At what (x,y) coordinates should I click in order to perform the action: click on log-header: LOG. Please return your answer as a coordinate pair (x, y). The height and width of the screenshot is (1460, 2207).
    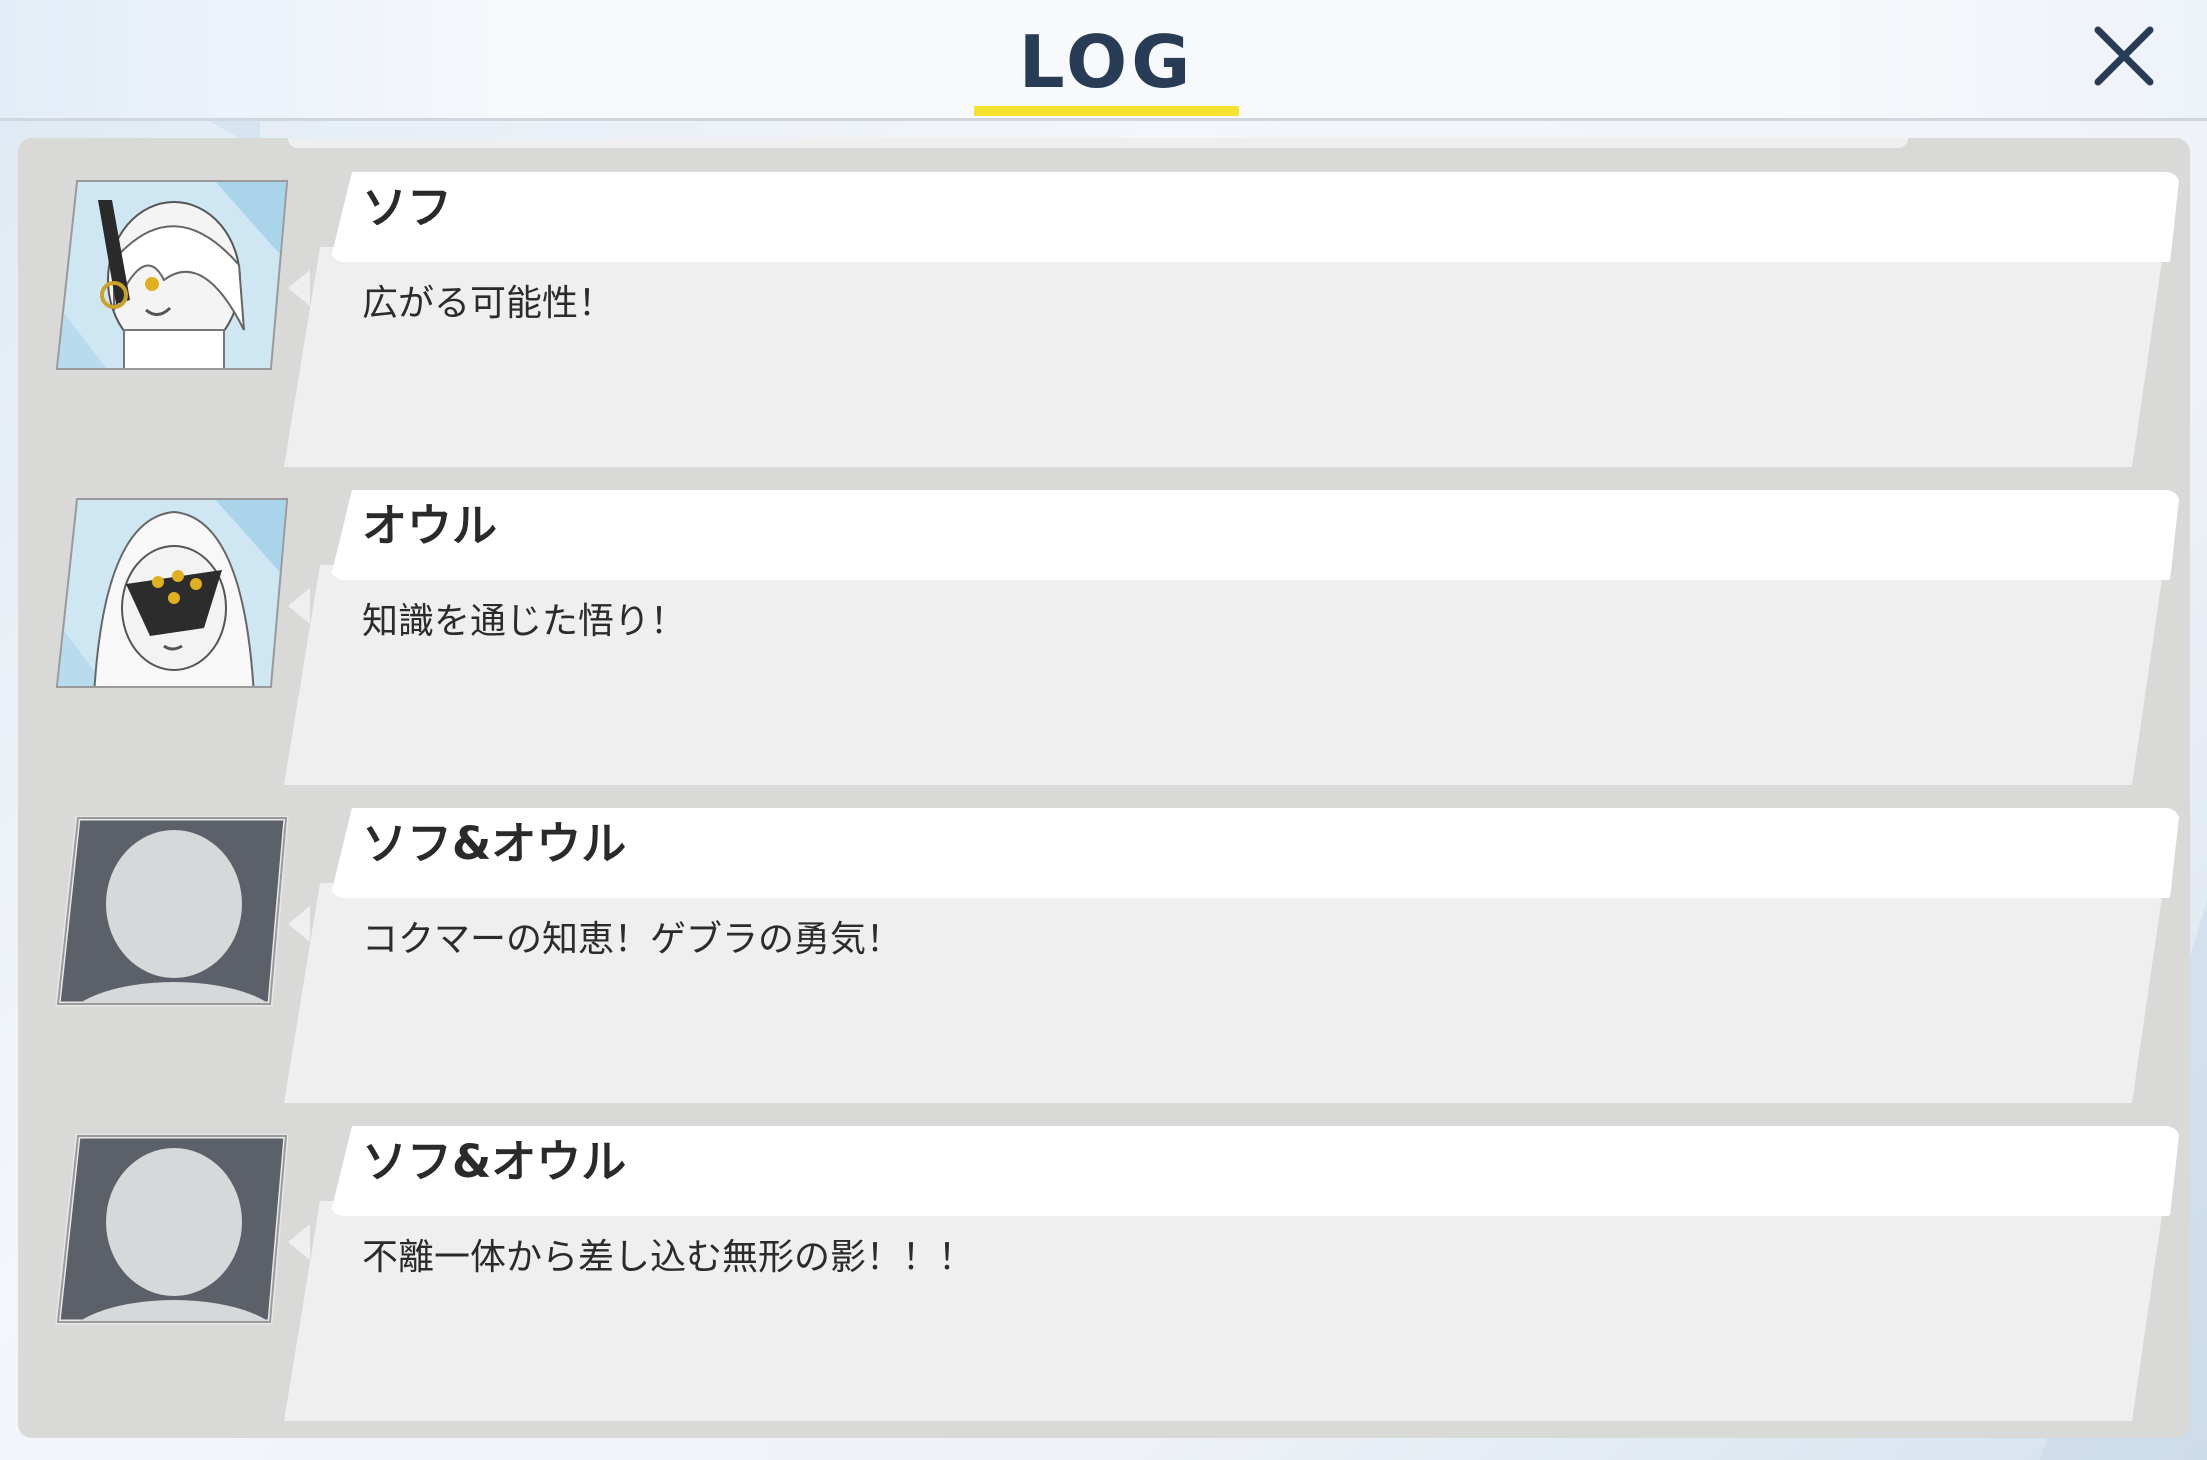
    Looking at the image, I should click on (1103, 60).